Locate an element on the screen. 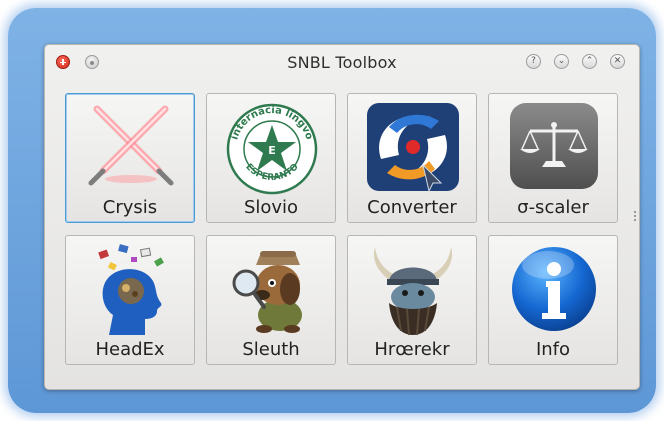  info-icon is located at coordinates (554, 289).